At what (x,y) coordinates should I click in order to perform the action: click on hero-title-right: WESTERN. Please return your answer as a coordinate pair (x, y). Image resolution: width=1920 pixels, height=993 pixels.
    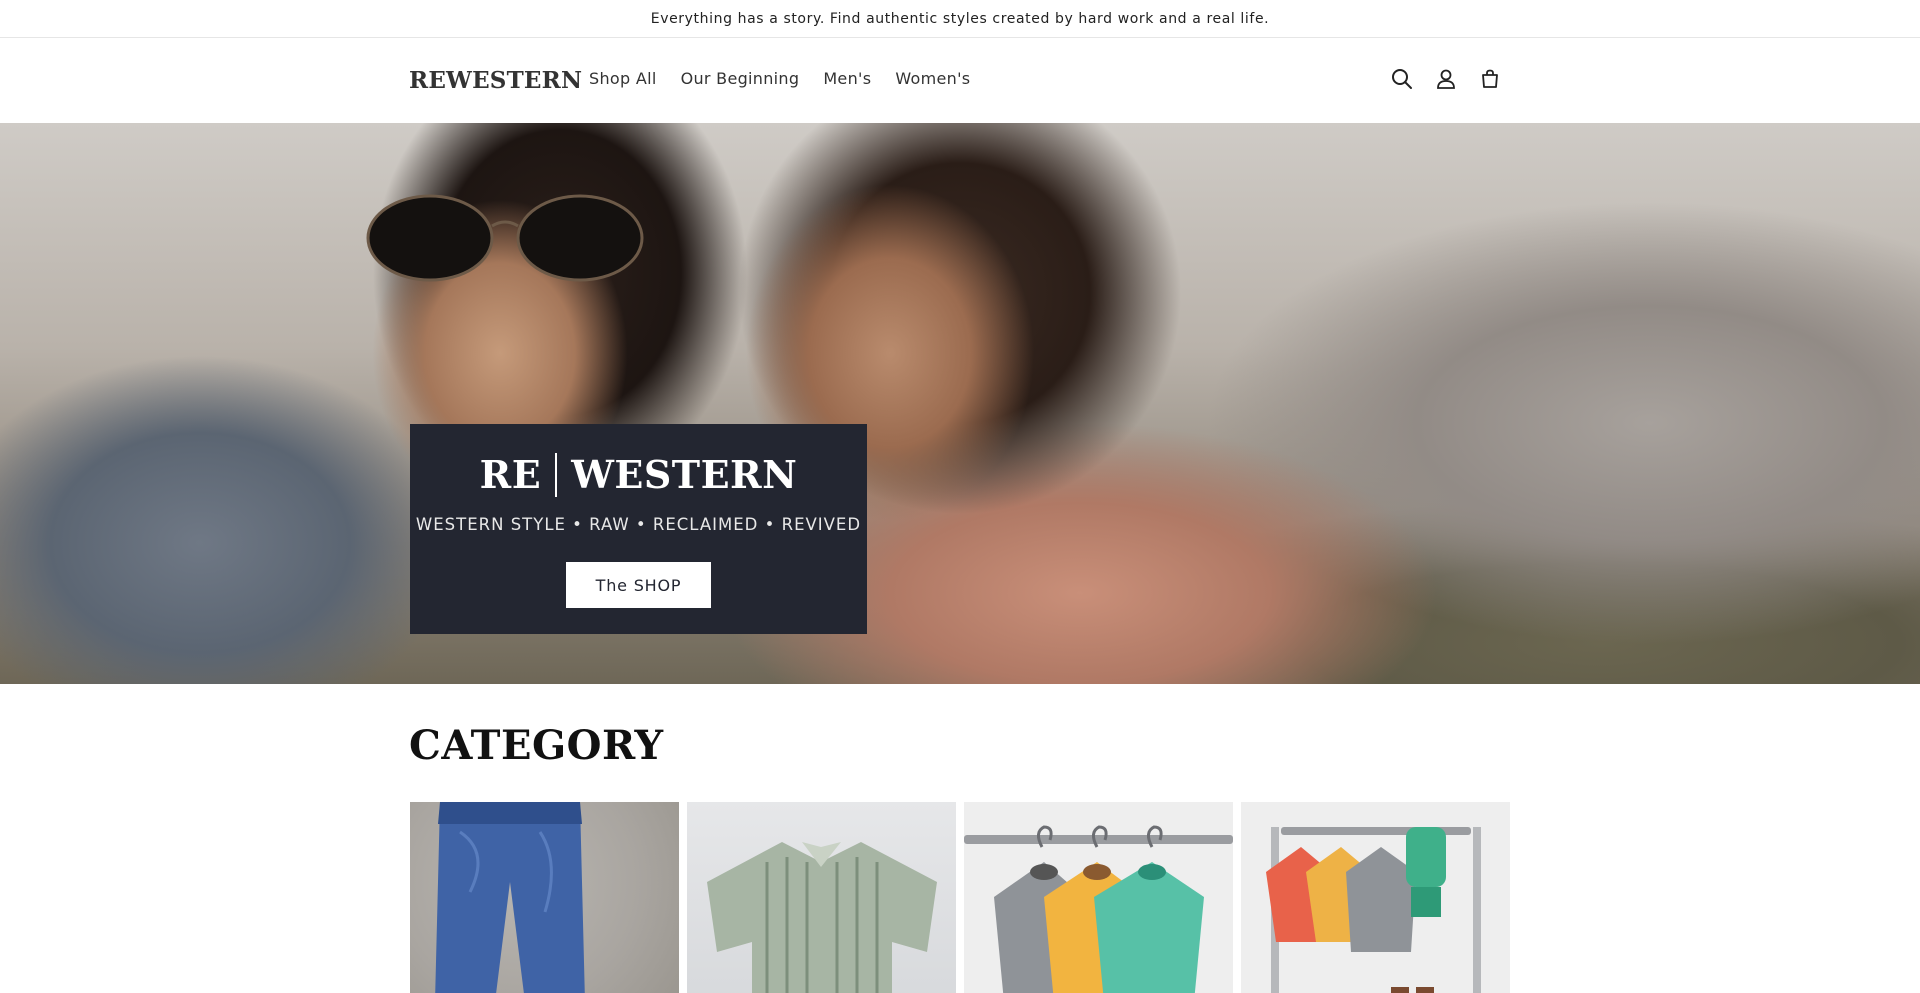
    Looking at the image, I should click on (684, 474).